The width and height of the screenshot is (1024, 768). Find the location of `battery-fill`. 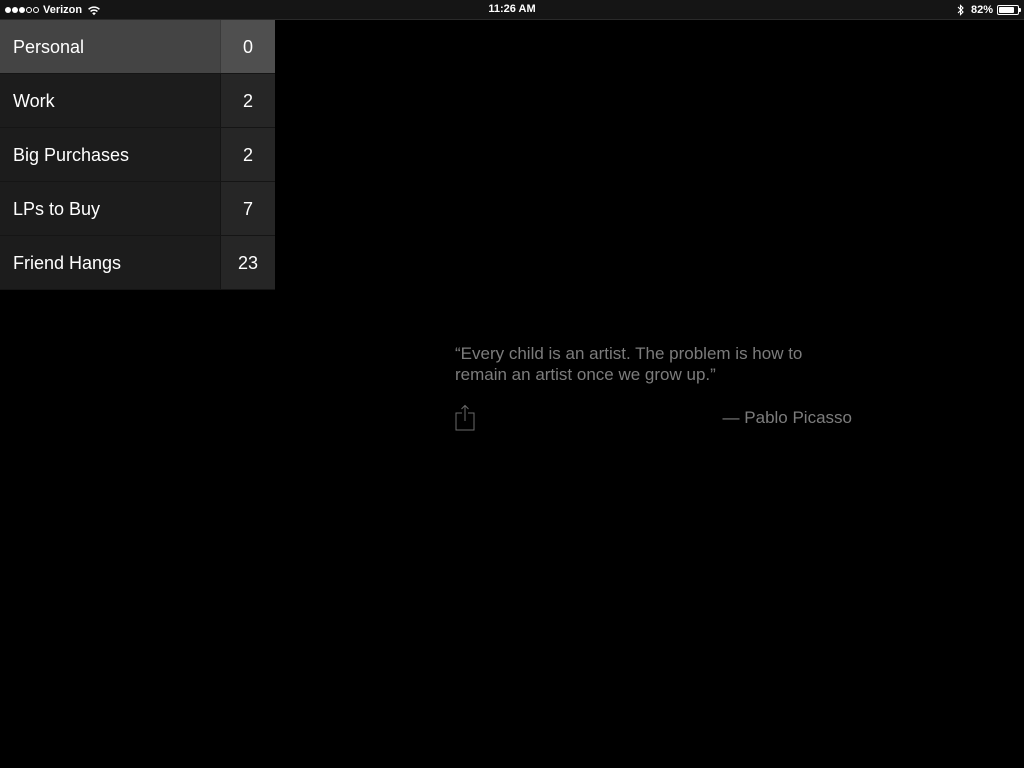

battery-fill is located at coordinates (1006, 10).